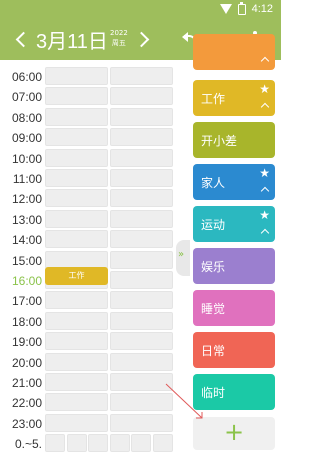  What do you see at coordinates (26, 138) in the screenshot?
I see `hour-label: 09:00` at bounding box center [26, 138].